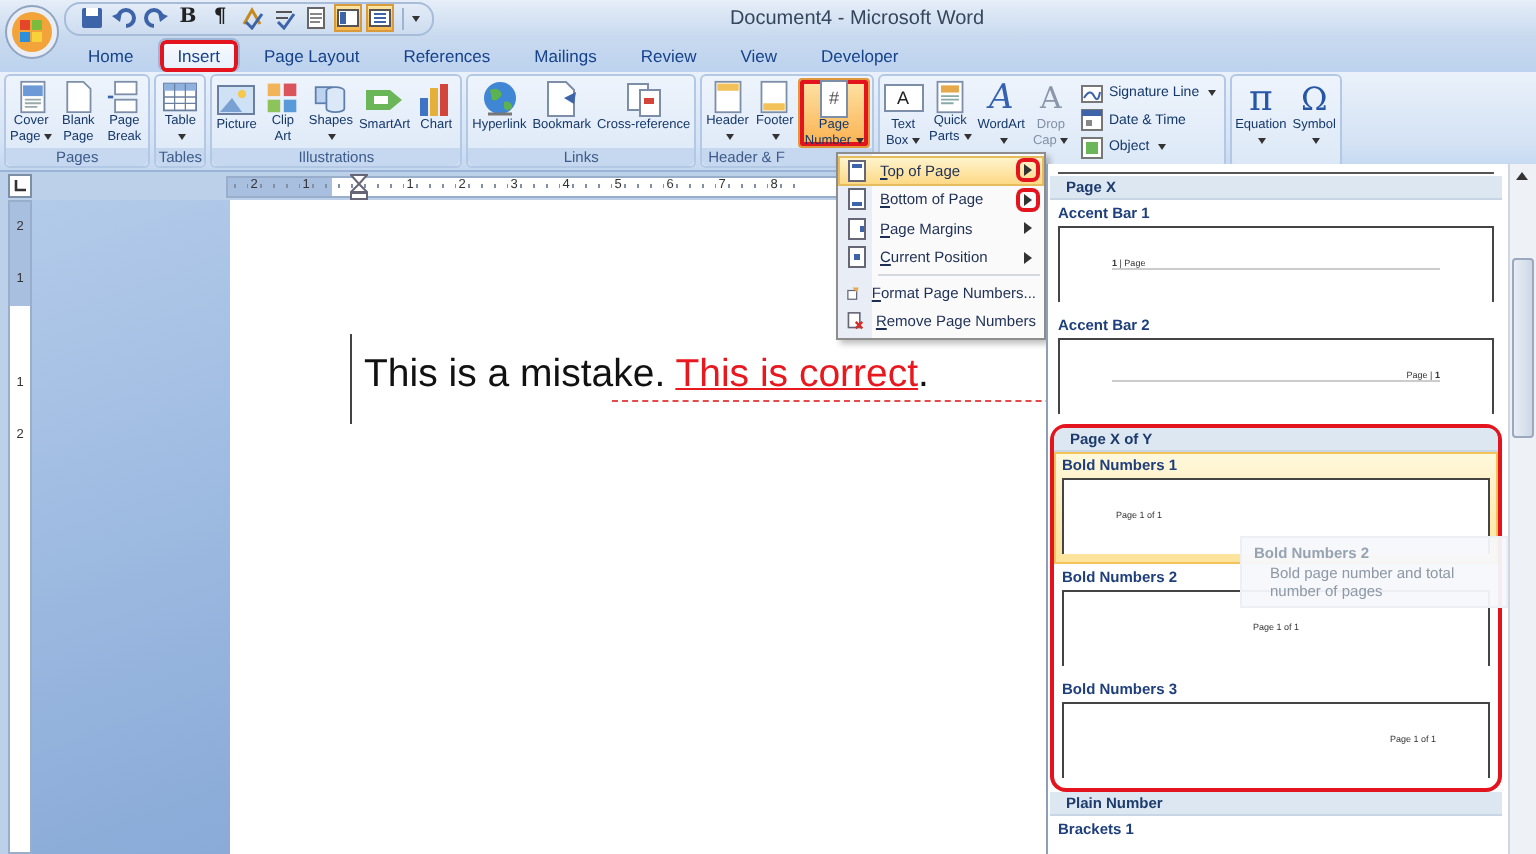 This screenshot has width=1536, height=854. What do you see at coordinates (903, 98) in the screenshot?
I see `text-box-icon: A` at bounding box center [903, 98].